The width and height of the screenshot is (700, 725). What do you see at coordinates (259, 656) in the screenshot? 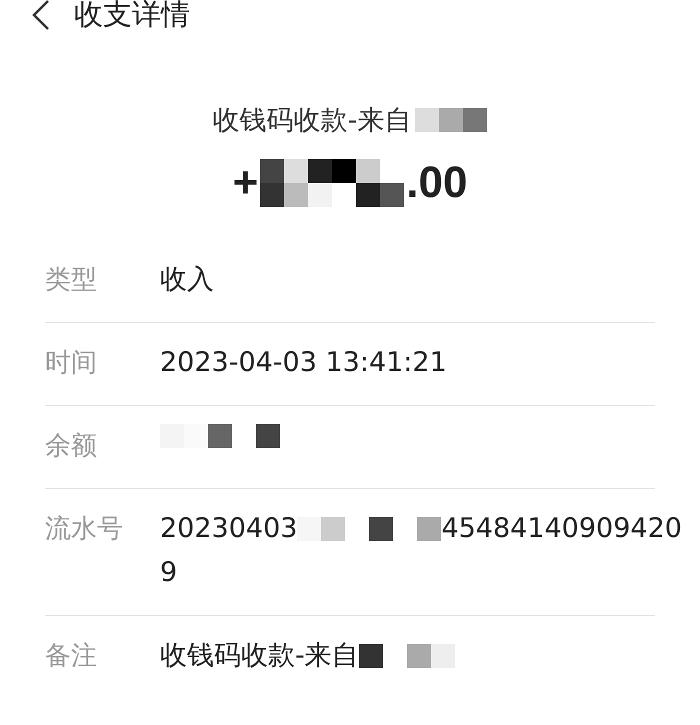
I see `field-value: 收钱码收款-来自` at bounding box center [259, 656].